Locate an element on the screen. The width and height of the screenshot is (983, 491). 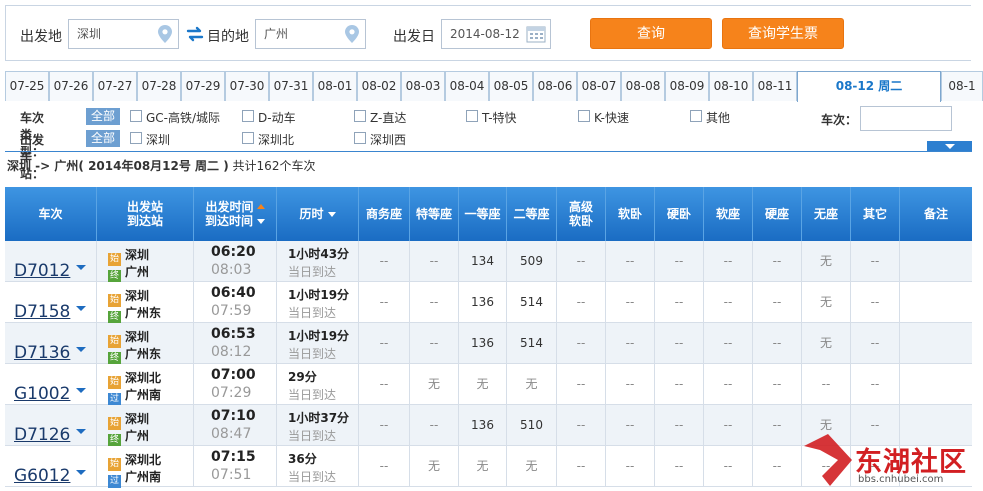
date-tab: 08-08 is located at coordinates (643, 86).